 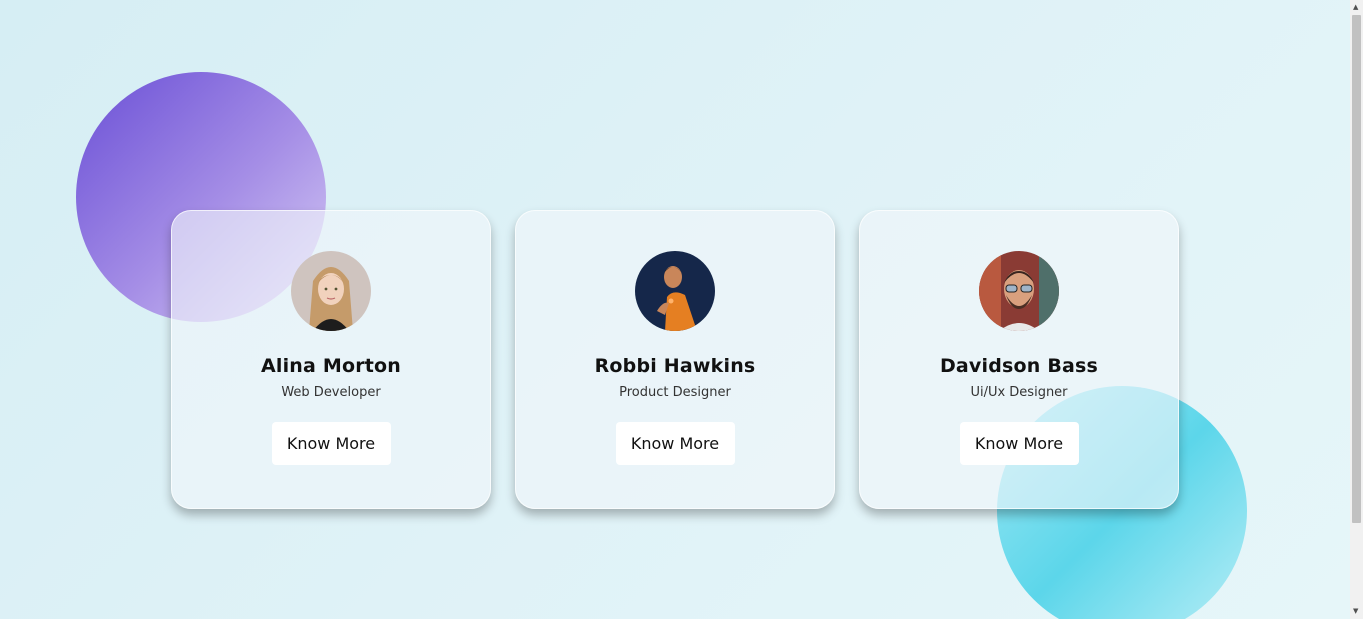 What do you see at coordinates (675, 366) in the screenshot?
I see `profile-name: Robbi Hawkins` at bounding box center [675, 366].